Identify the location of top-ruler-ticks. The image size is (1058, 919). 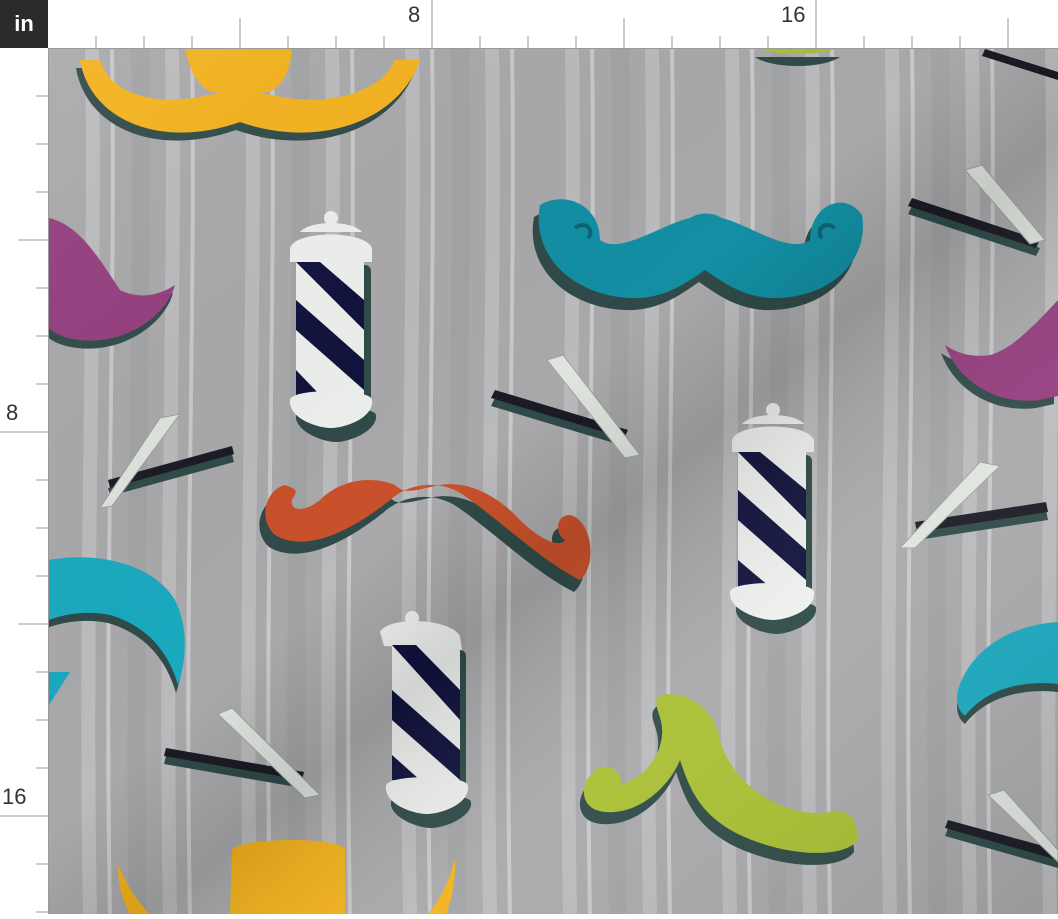
(552, 24).